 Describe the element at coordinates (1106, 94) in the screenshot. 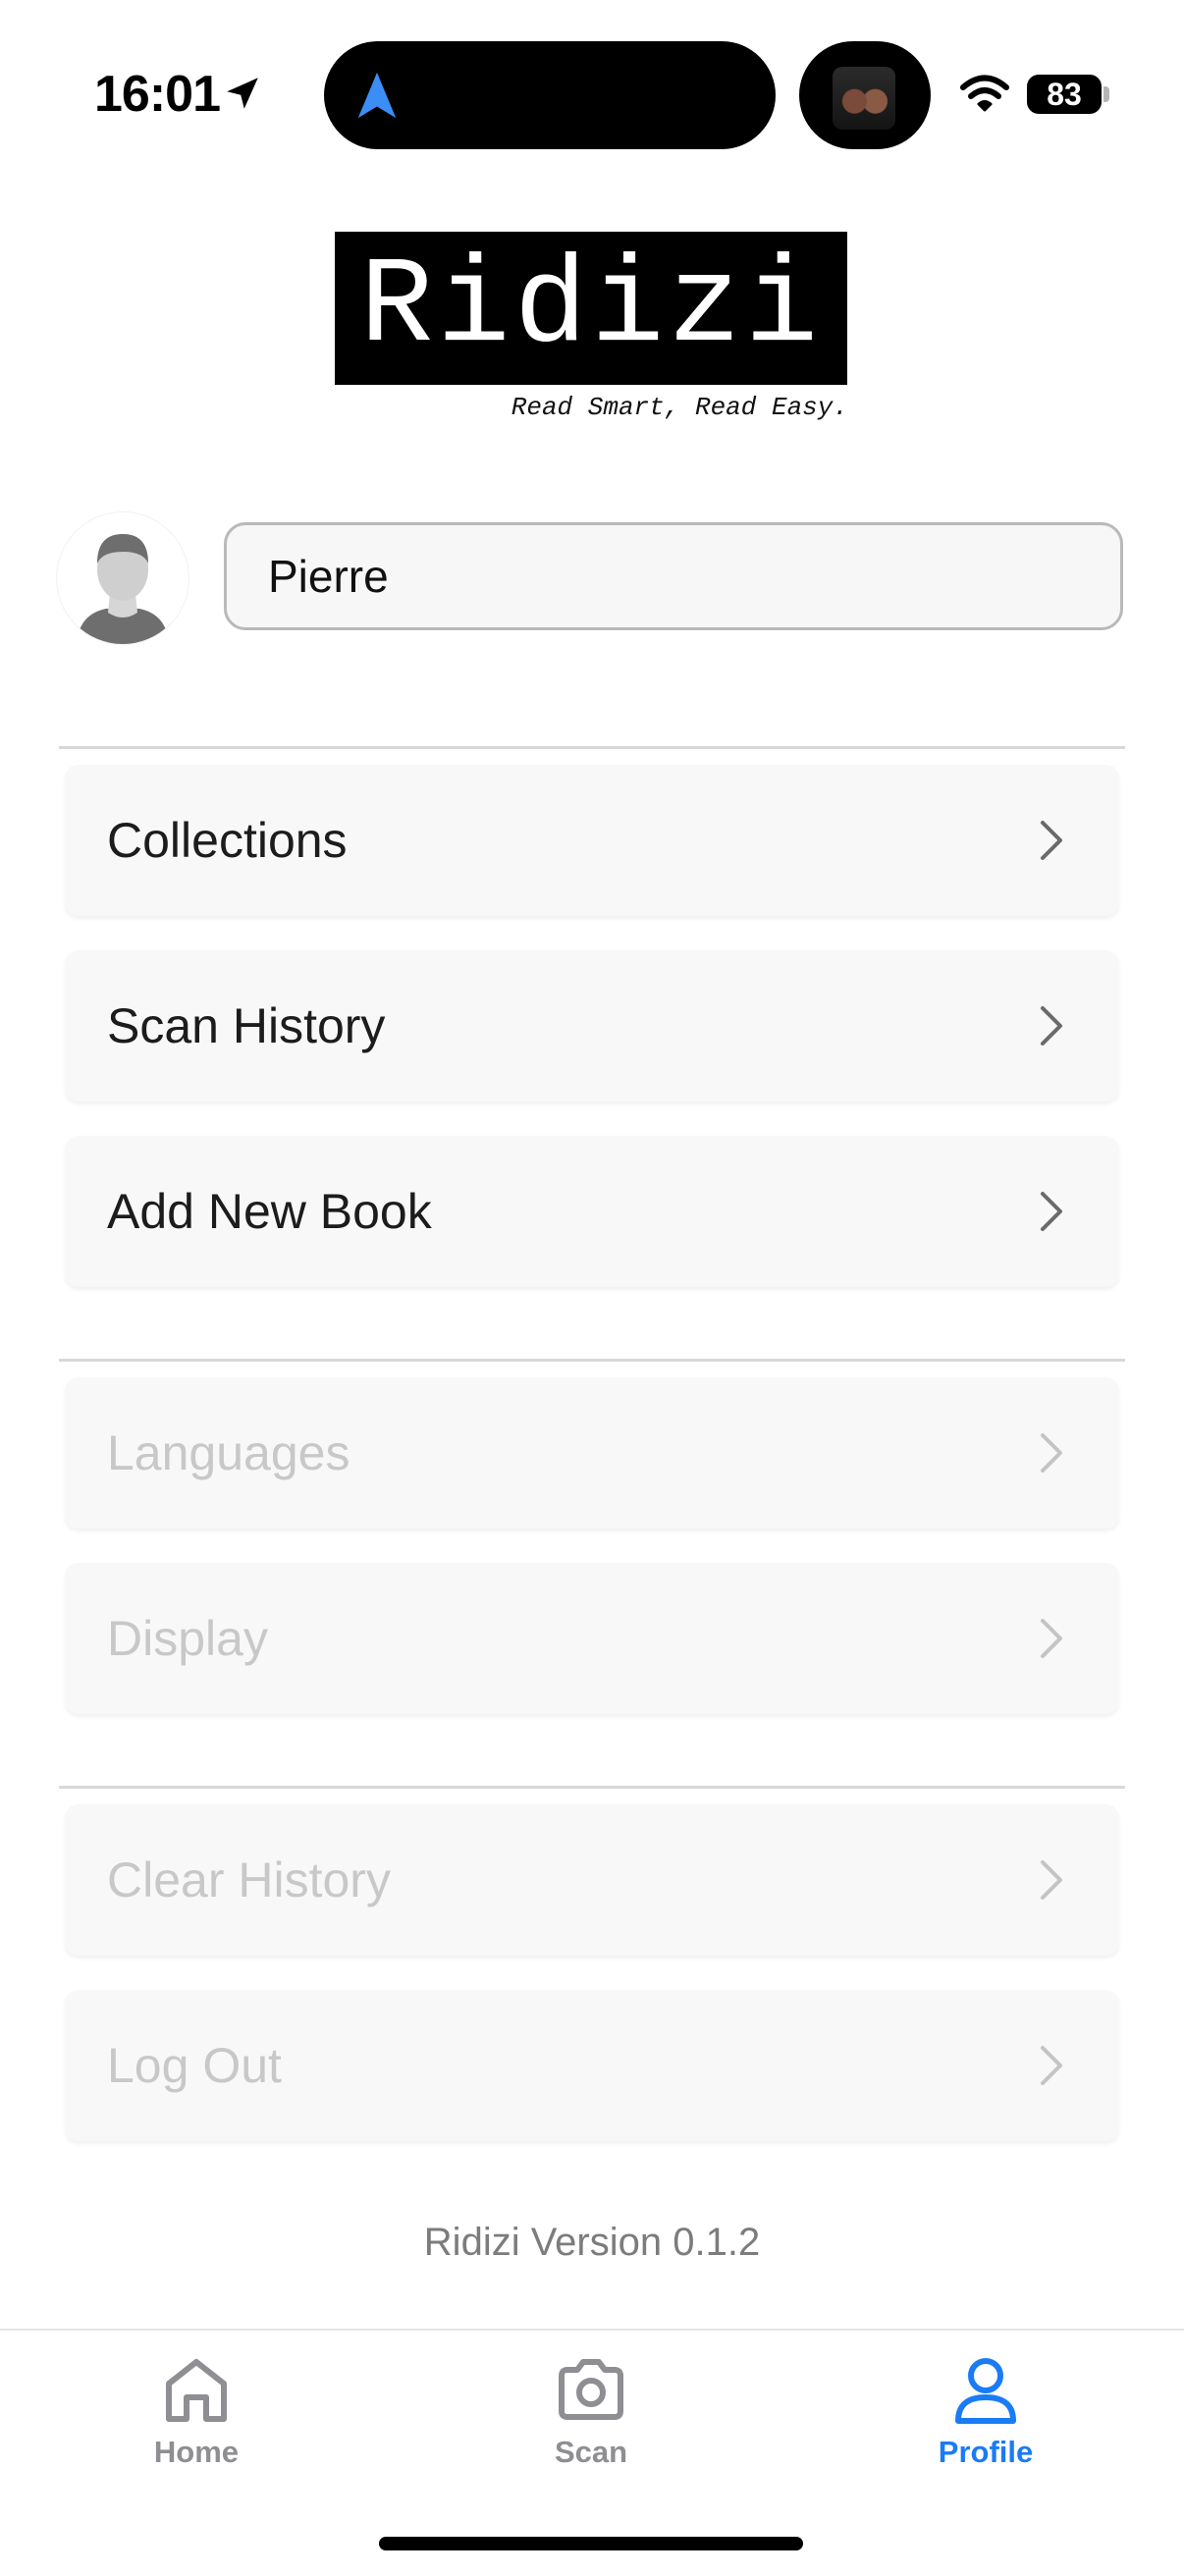

I see `battery-cap` at that location.